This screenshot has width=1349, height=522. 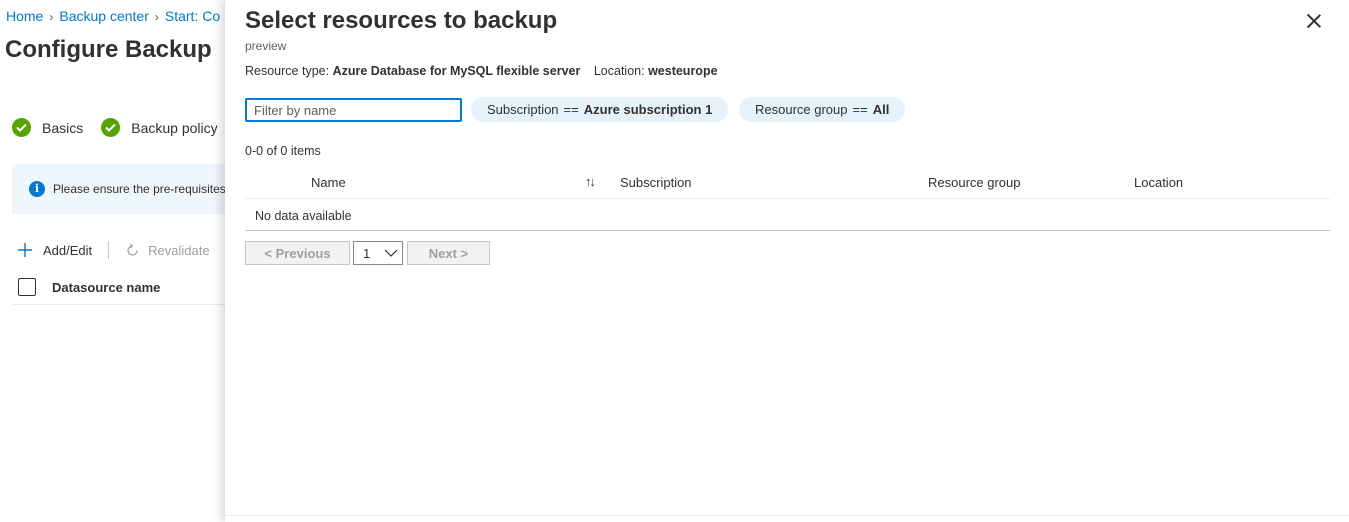 I want to click on revalidate-label: Revalidate, so click(x=179, y=250).